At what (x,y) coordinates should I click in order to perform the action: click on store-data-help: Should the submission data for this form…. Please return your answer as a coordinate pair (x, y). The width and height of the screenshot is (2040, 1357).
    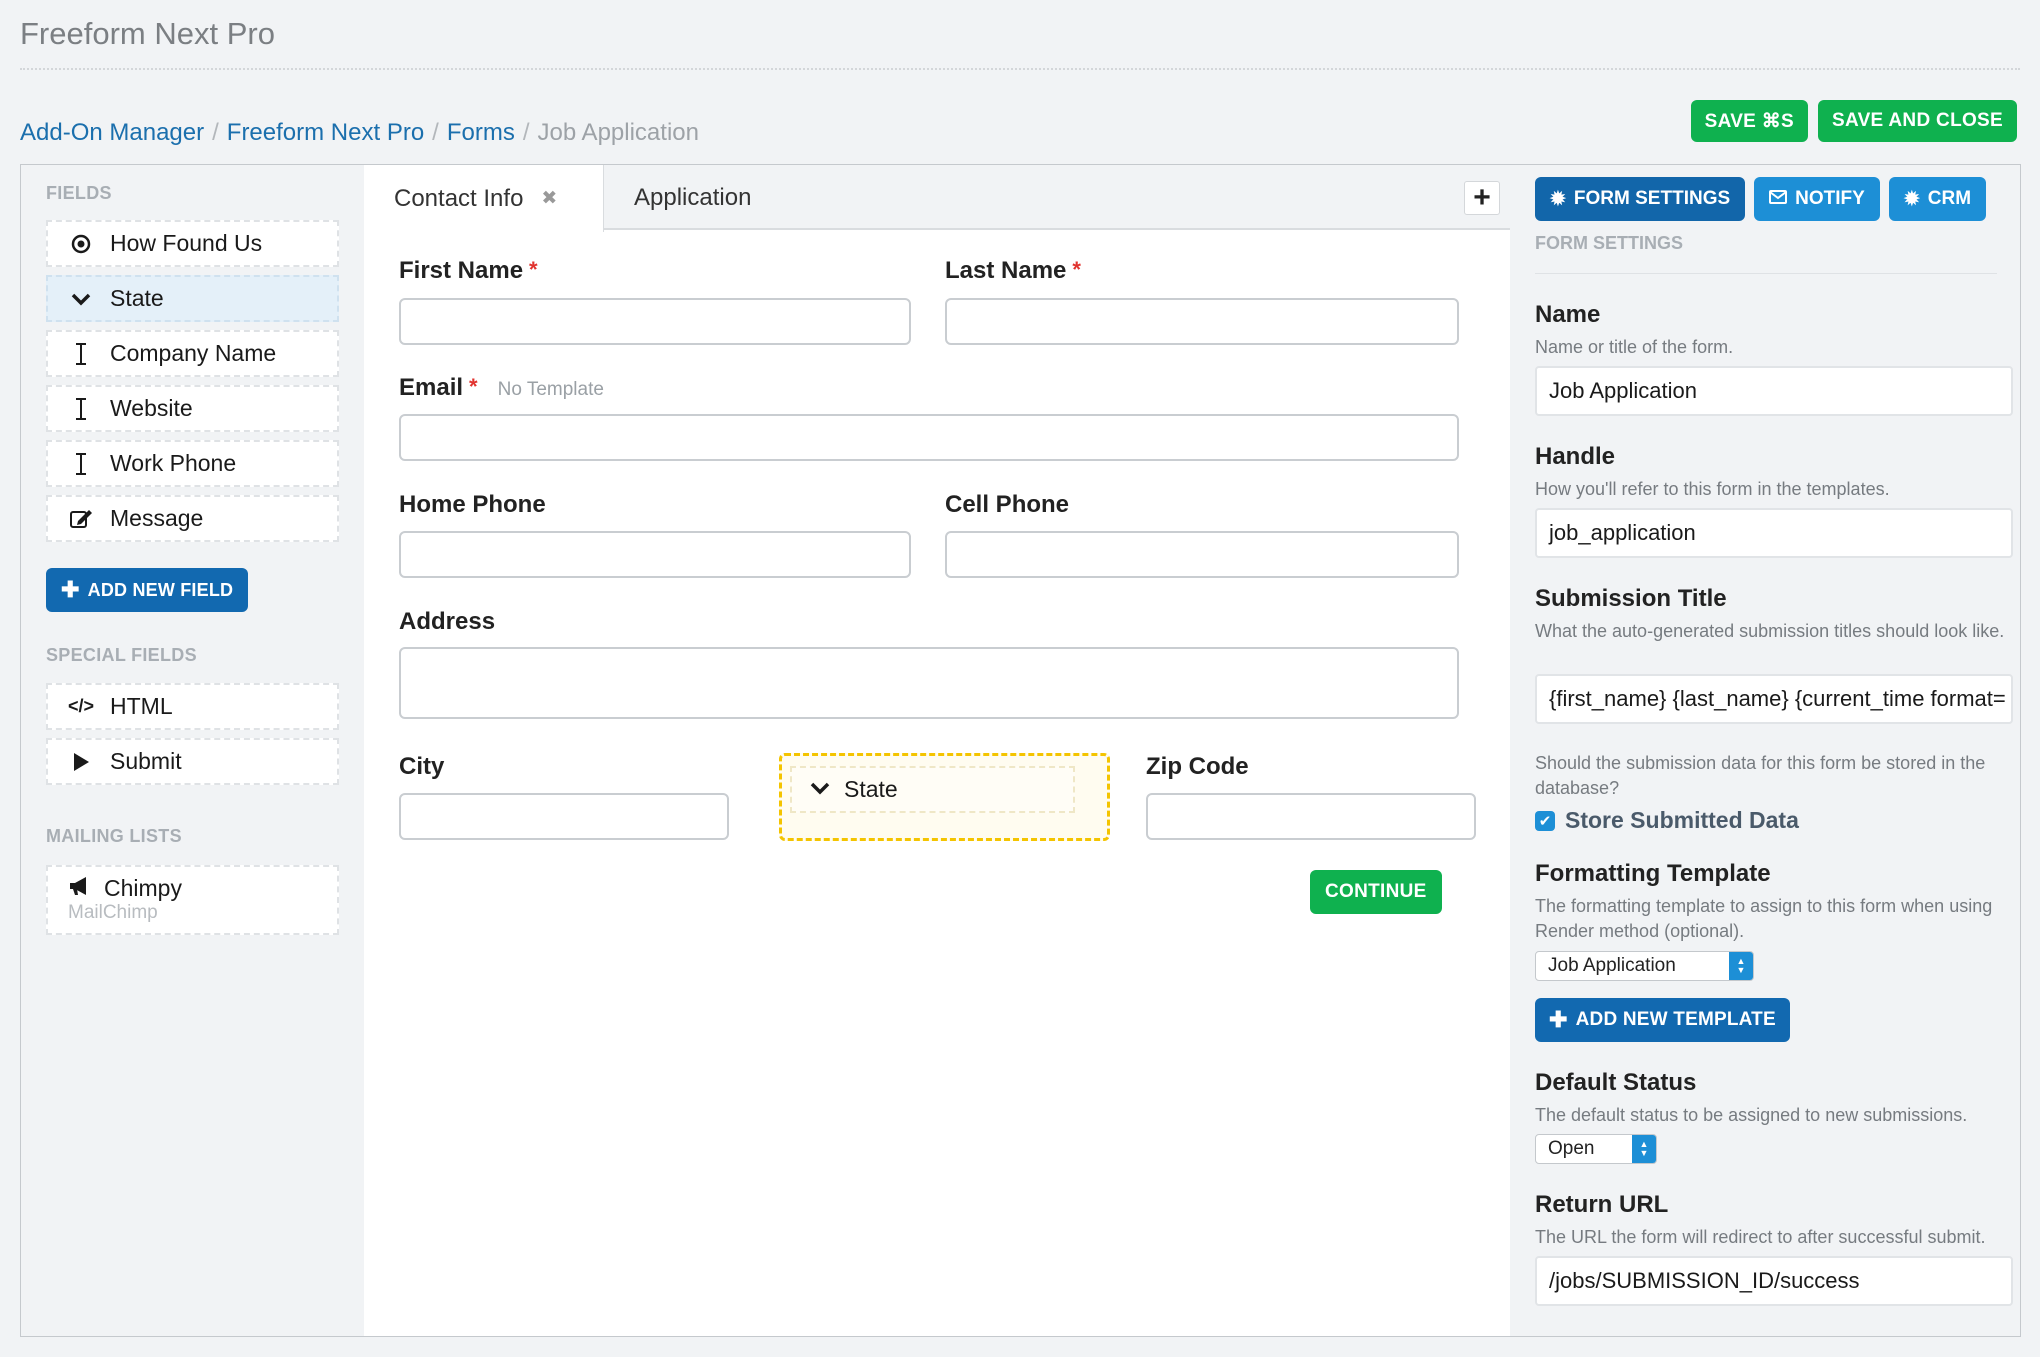
    Looking at the image, I should click on (1760, 776).